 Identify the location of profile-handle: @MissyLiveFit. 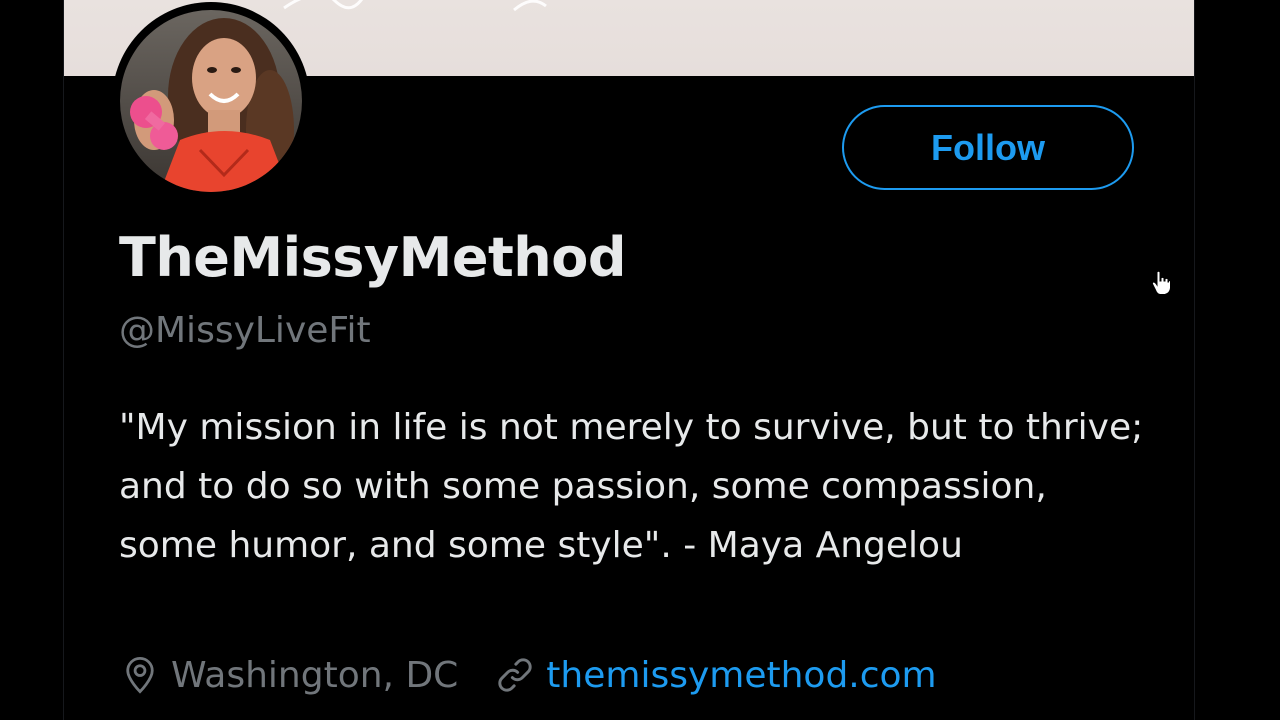
(245, 330).